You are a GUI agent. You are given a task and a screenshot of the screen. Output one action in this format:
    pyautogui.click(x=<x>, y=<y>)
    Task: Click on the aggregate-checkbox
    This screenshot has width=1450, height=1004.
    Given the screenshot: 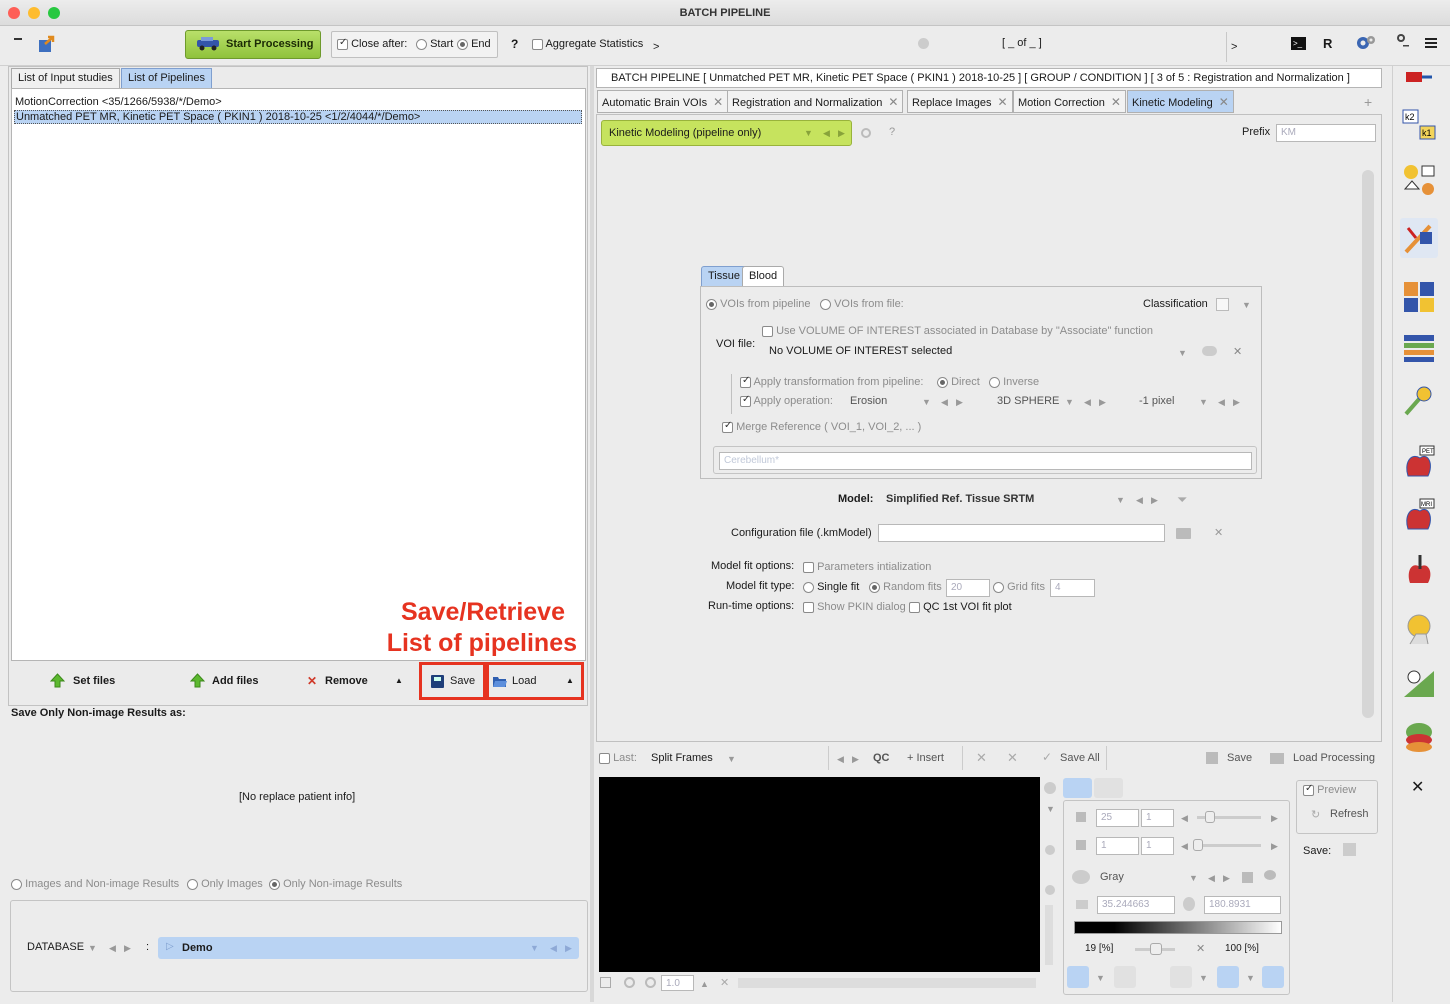 What is the action you would take?
    pyautogui.click(x=537, y=44)
    